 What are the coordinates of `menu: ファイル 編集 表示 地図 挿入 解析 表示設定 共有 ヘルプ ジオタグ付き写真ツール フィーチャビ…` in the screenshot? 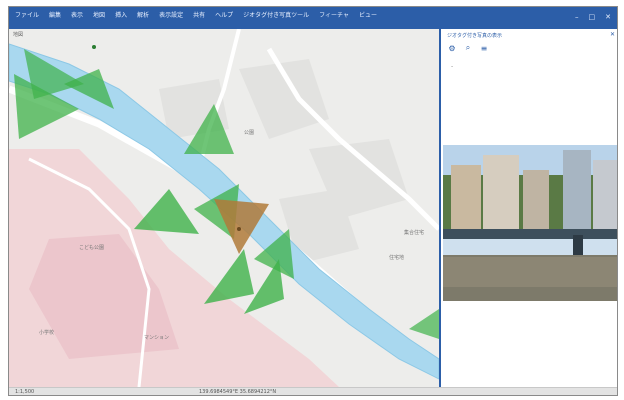 It's located at (196, 16).